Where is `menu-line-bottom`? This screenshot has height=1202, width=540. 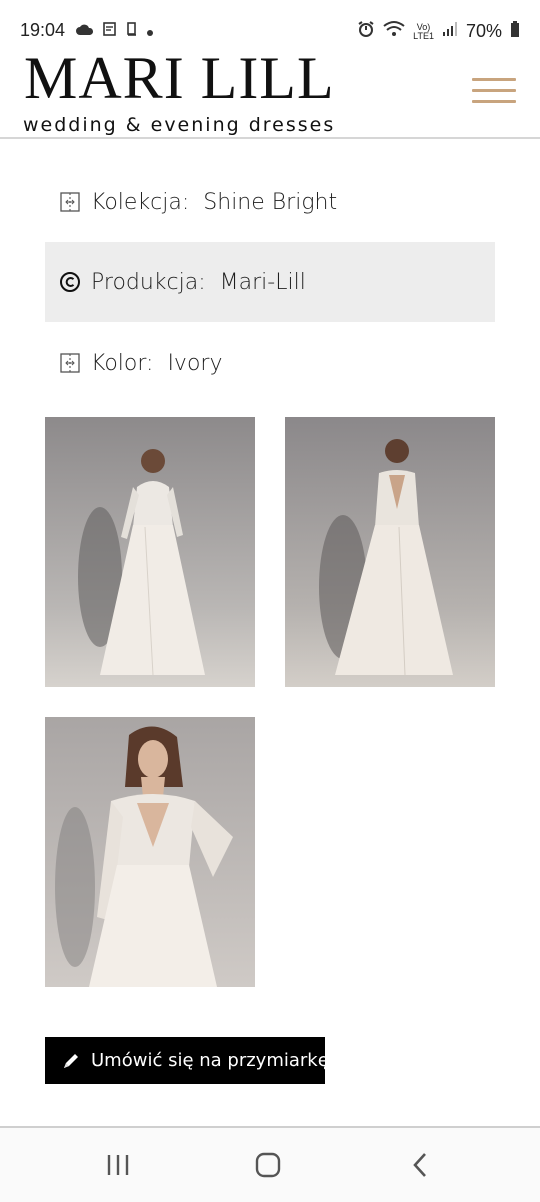
menu-line-bottom is located at coordinates (494, 101).